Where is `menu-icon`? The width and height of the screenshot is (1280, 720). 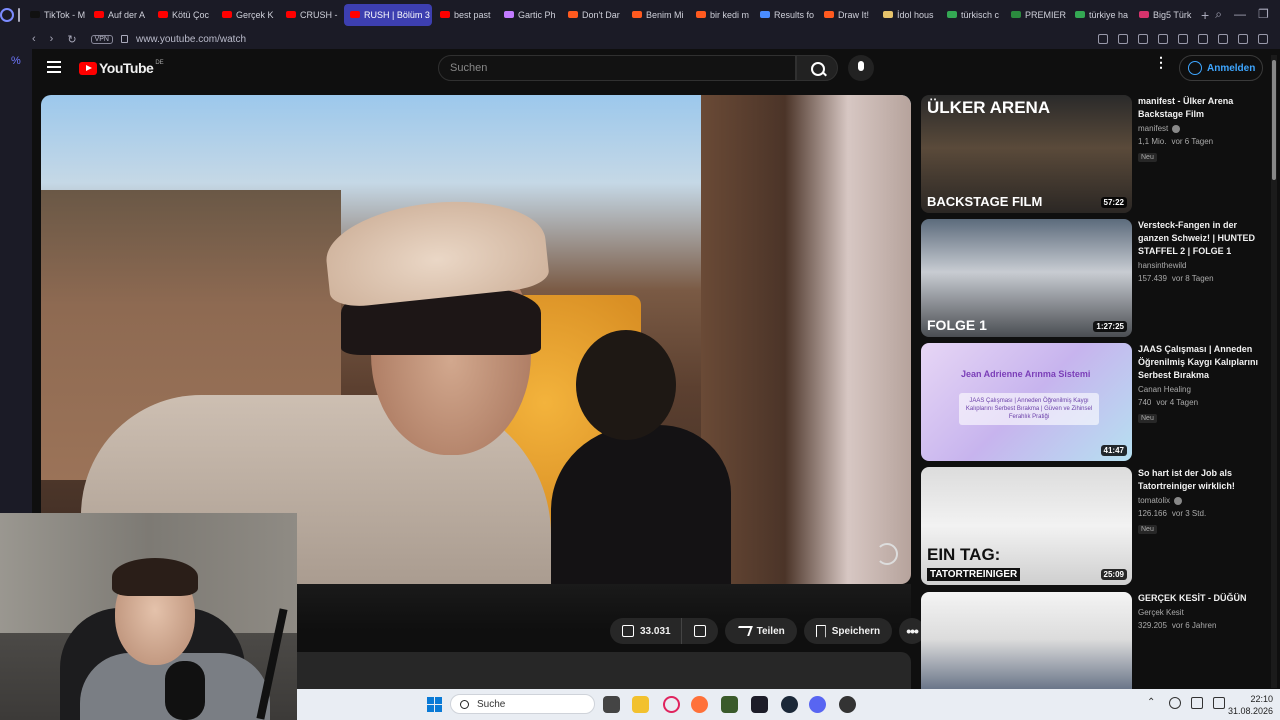
menu-icon is located at coordinates (54, 67).